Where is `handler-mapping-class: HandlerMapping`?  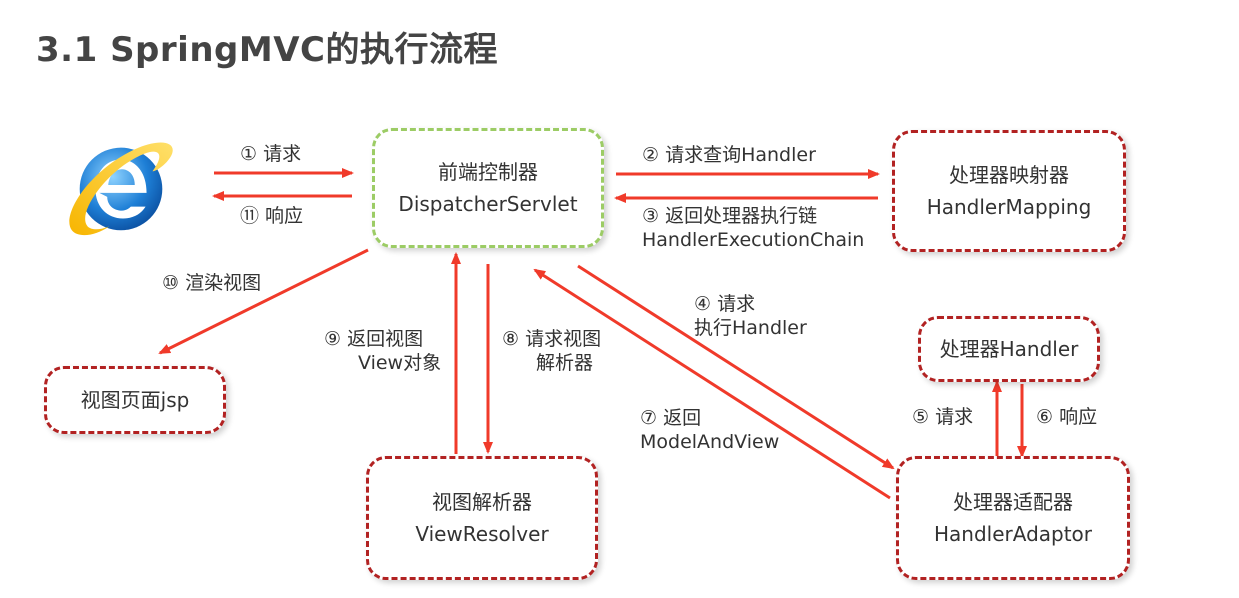 handler-mapping-class: HandlerMapping is located at coordinates (1009, 207).